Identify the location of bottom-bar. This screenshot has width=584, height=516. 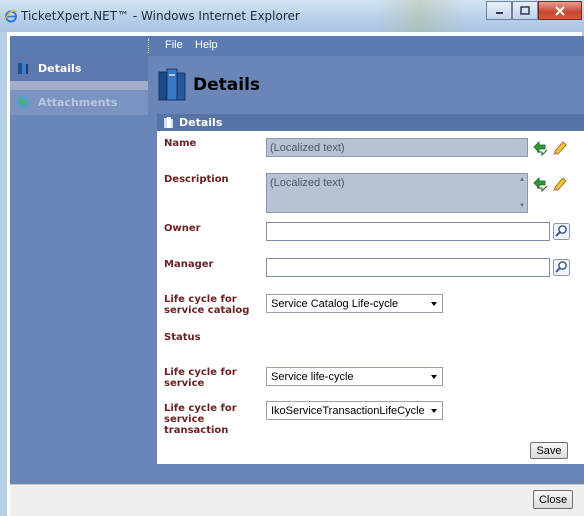
(297, 500).